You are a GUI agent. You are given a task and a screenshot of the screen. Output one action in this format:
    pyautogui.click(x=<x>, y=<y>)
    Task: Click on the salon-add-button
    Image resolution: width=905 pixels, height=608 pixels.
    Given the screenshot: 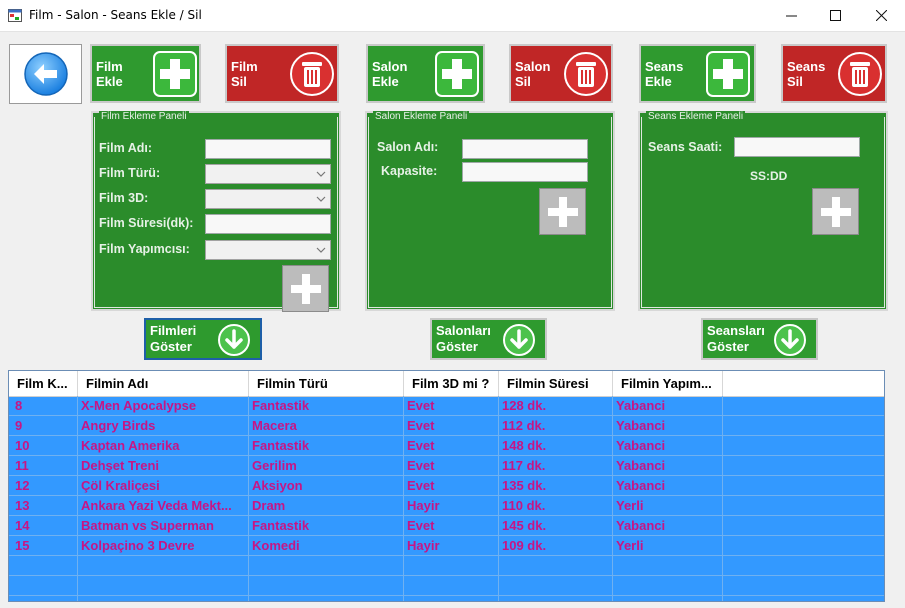 What is the action you would take?
    pyautogui.click(x=562, y=211)
    